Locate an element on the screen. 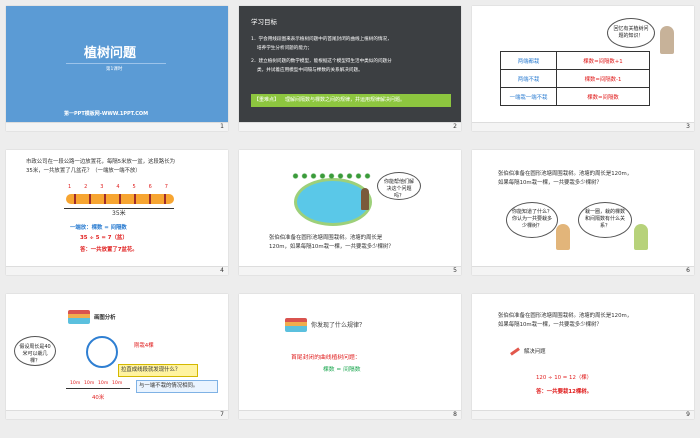 This screenshot has width=700, height=438. teacher-figure is located at coordinates (667, 40).